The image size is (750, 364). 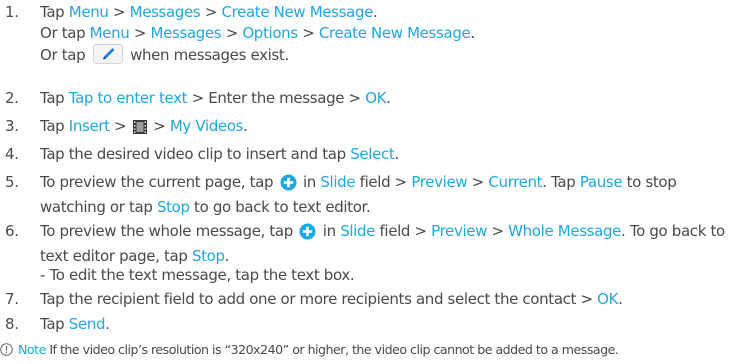 I want to click on step-number: 1., so click(x=12, y=12).